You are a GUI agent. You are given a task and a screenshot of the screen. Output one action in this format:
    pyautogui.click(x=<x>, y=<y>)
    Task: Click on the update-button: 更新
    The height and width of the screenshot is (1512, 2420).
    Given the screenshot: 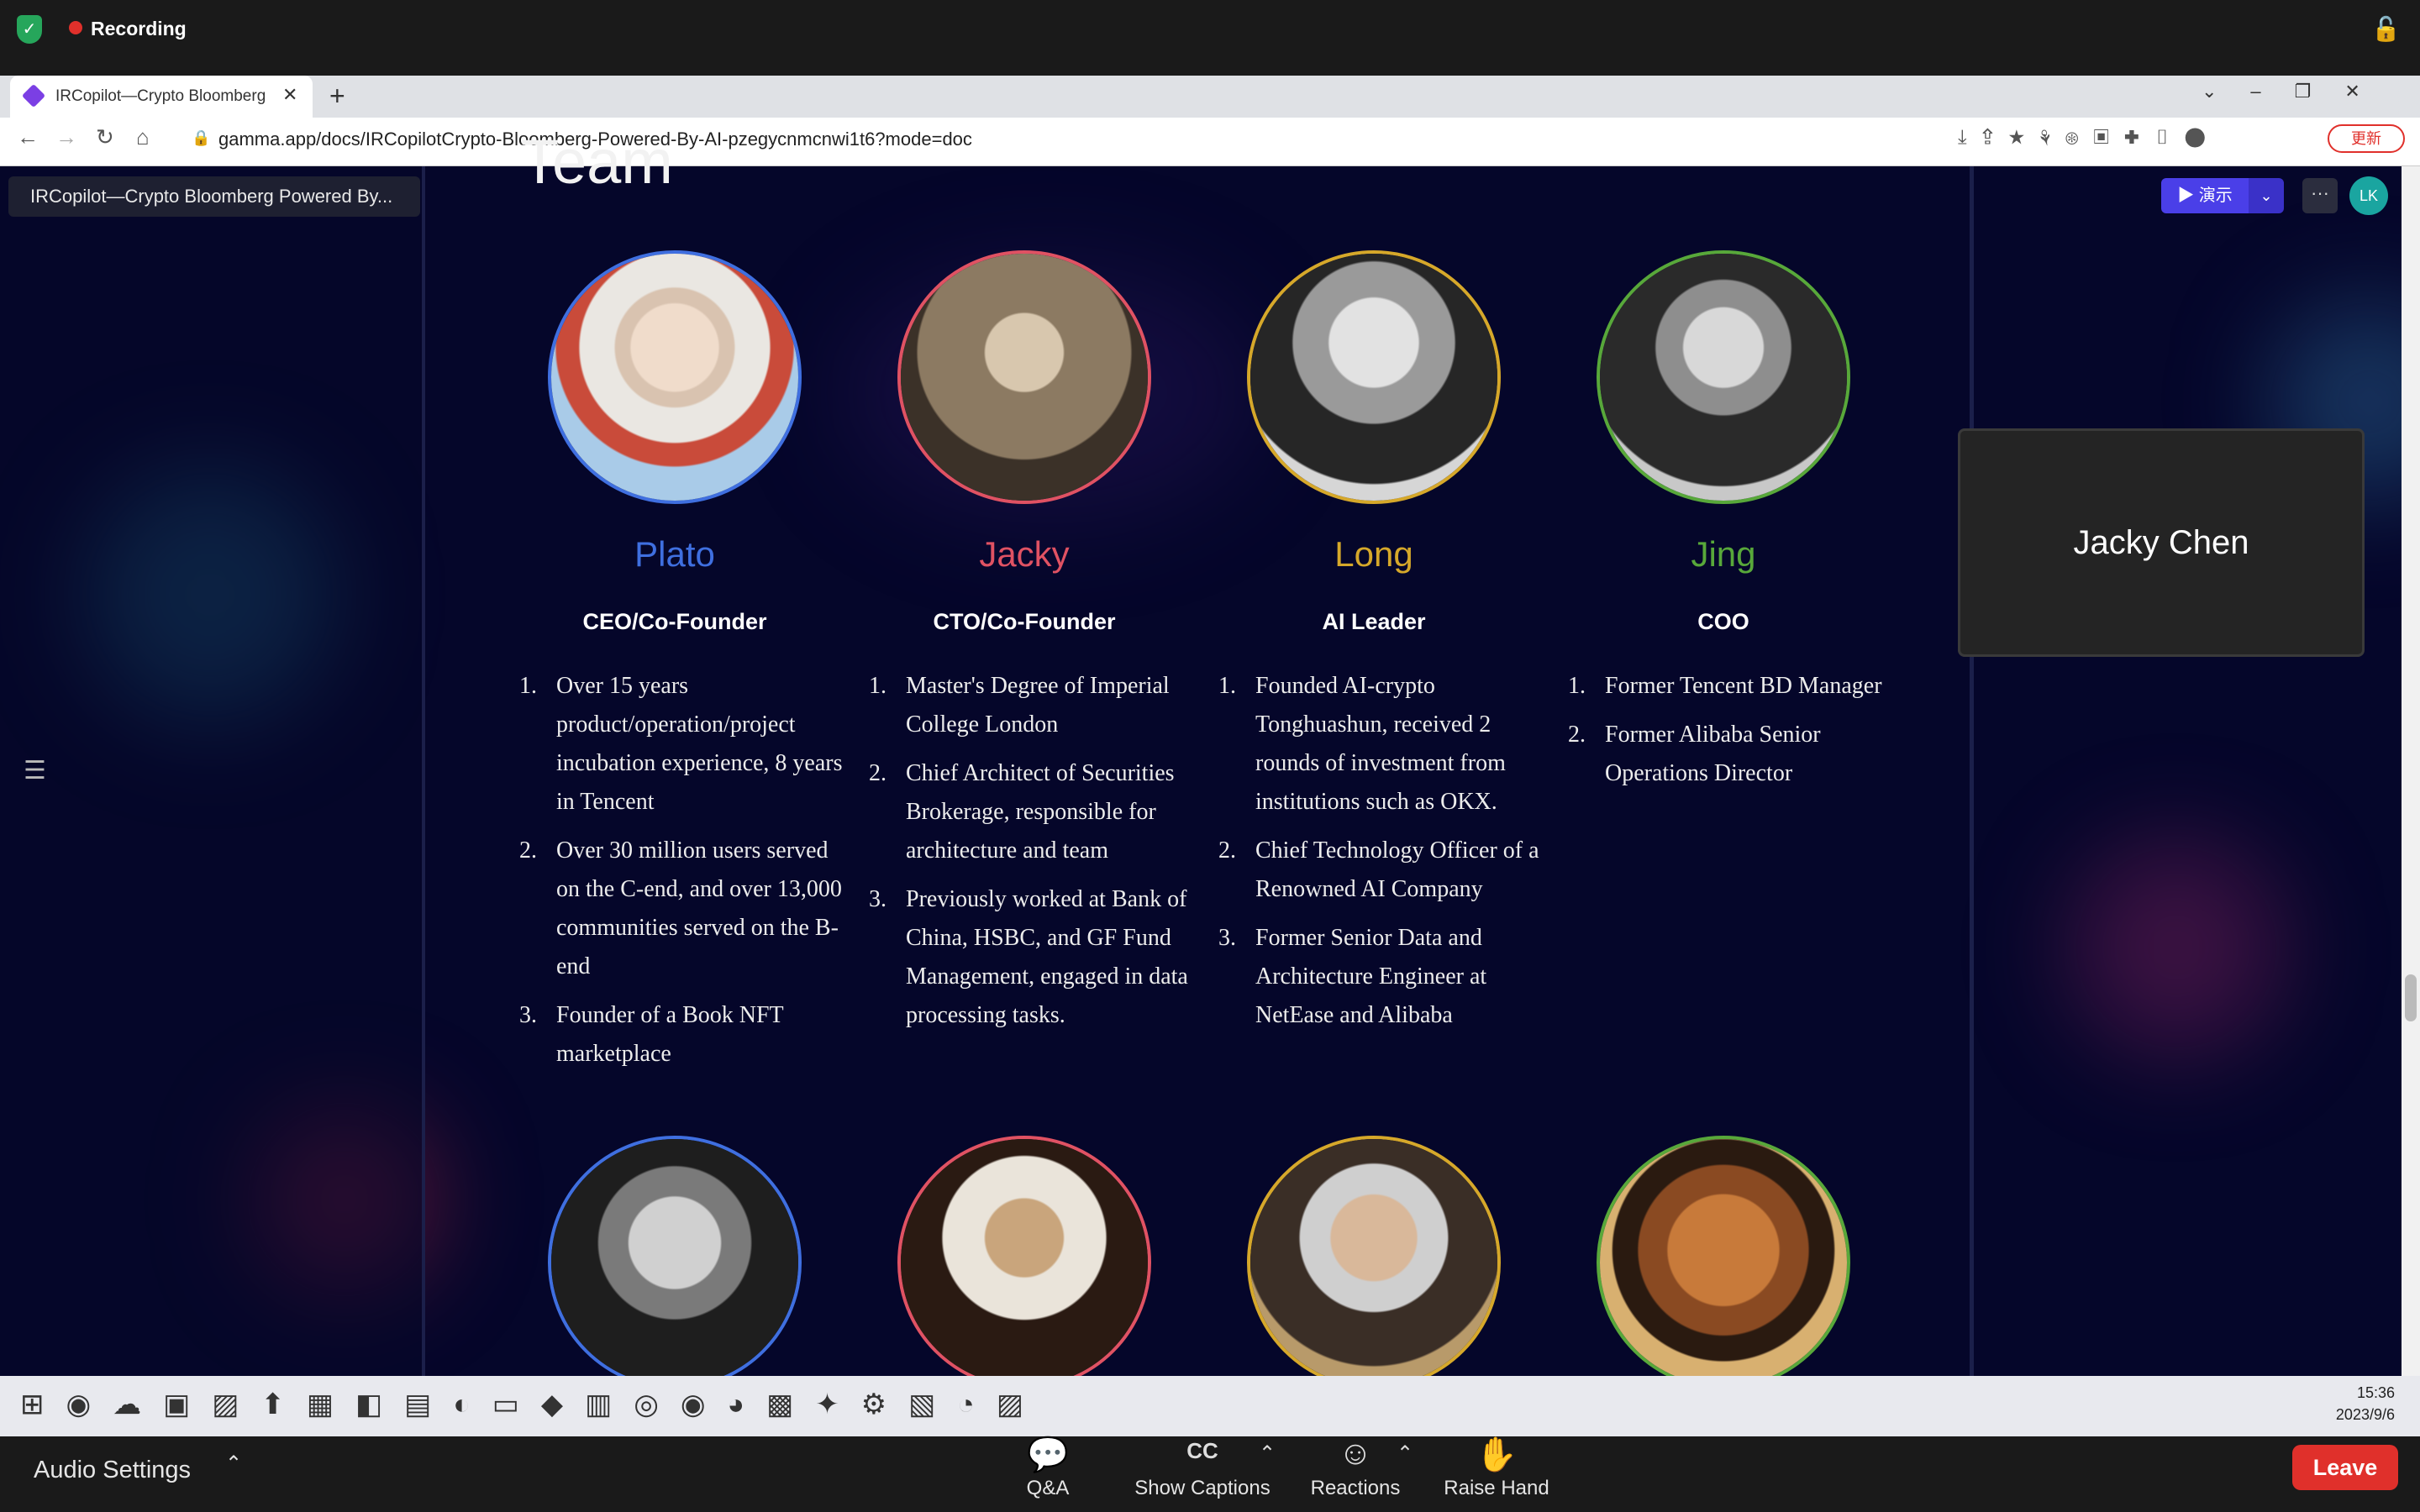 What is the action you would take?
    pyautogui.click(x=2366, y=138)
    